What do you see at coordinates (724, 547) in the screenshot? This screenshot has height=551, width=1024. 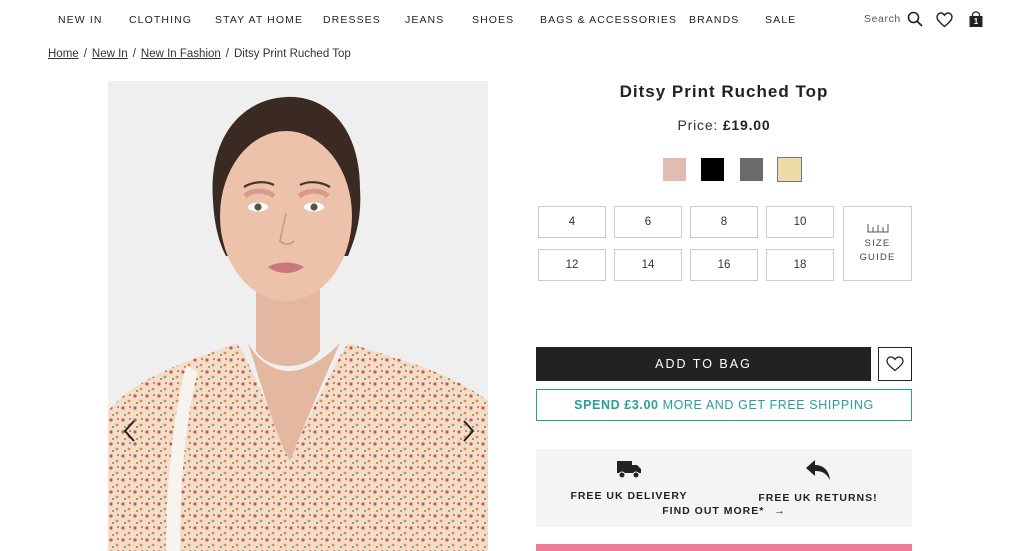 I see `promo-bar` at bounding box center [724, 547].